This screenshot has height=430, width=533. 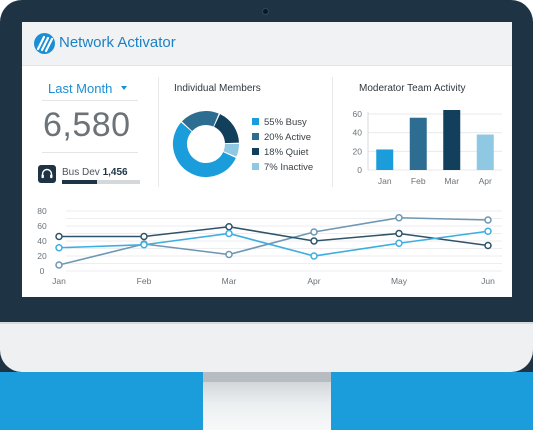 What do you see at coordinates (313, 281) in the screenshot?
I see `line-x-tick-label: Apr` at bounding box center [313, 281].